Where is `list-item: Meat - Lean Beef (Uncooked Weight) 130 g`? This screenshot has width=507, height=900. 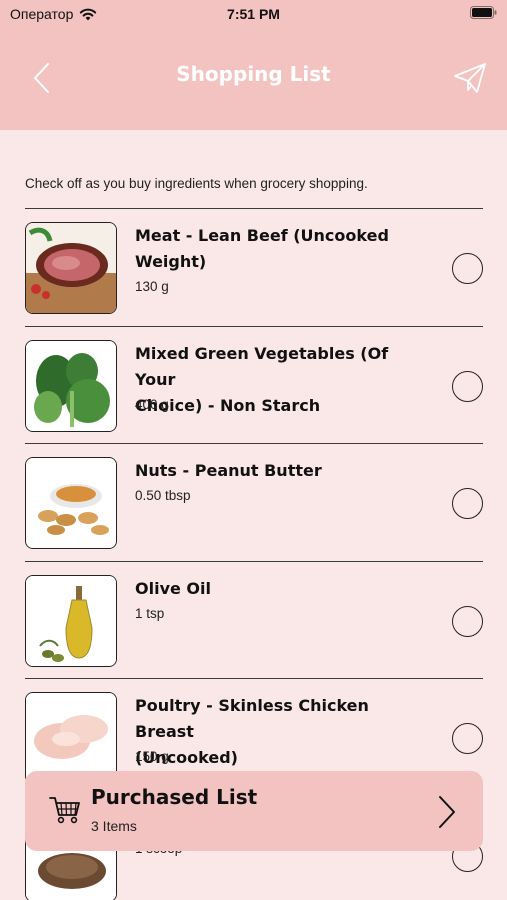 list-item: Meat - Lean Beef (Uncooked Weight) 130 g is located at coordinates (254, 267).